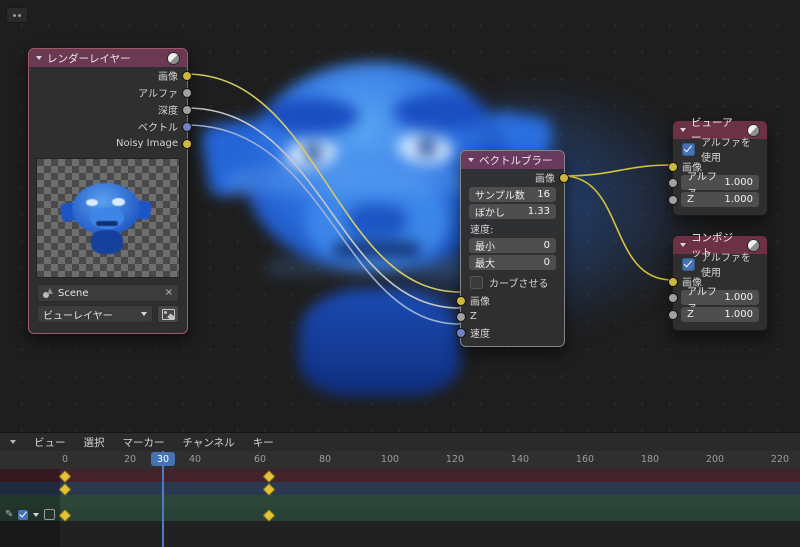 This screenshot has width=800, height=547. Describe the element at coordinates (9, 514) in the screenshot. I see `pencil-icon: ✎` at that location.